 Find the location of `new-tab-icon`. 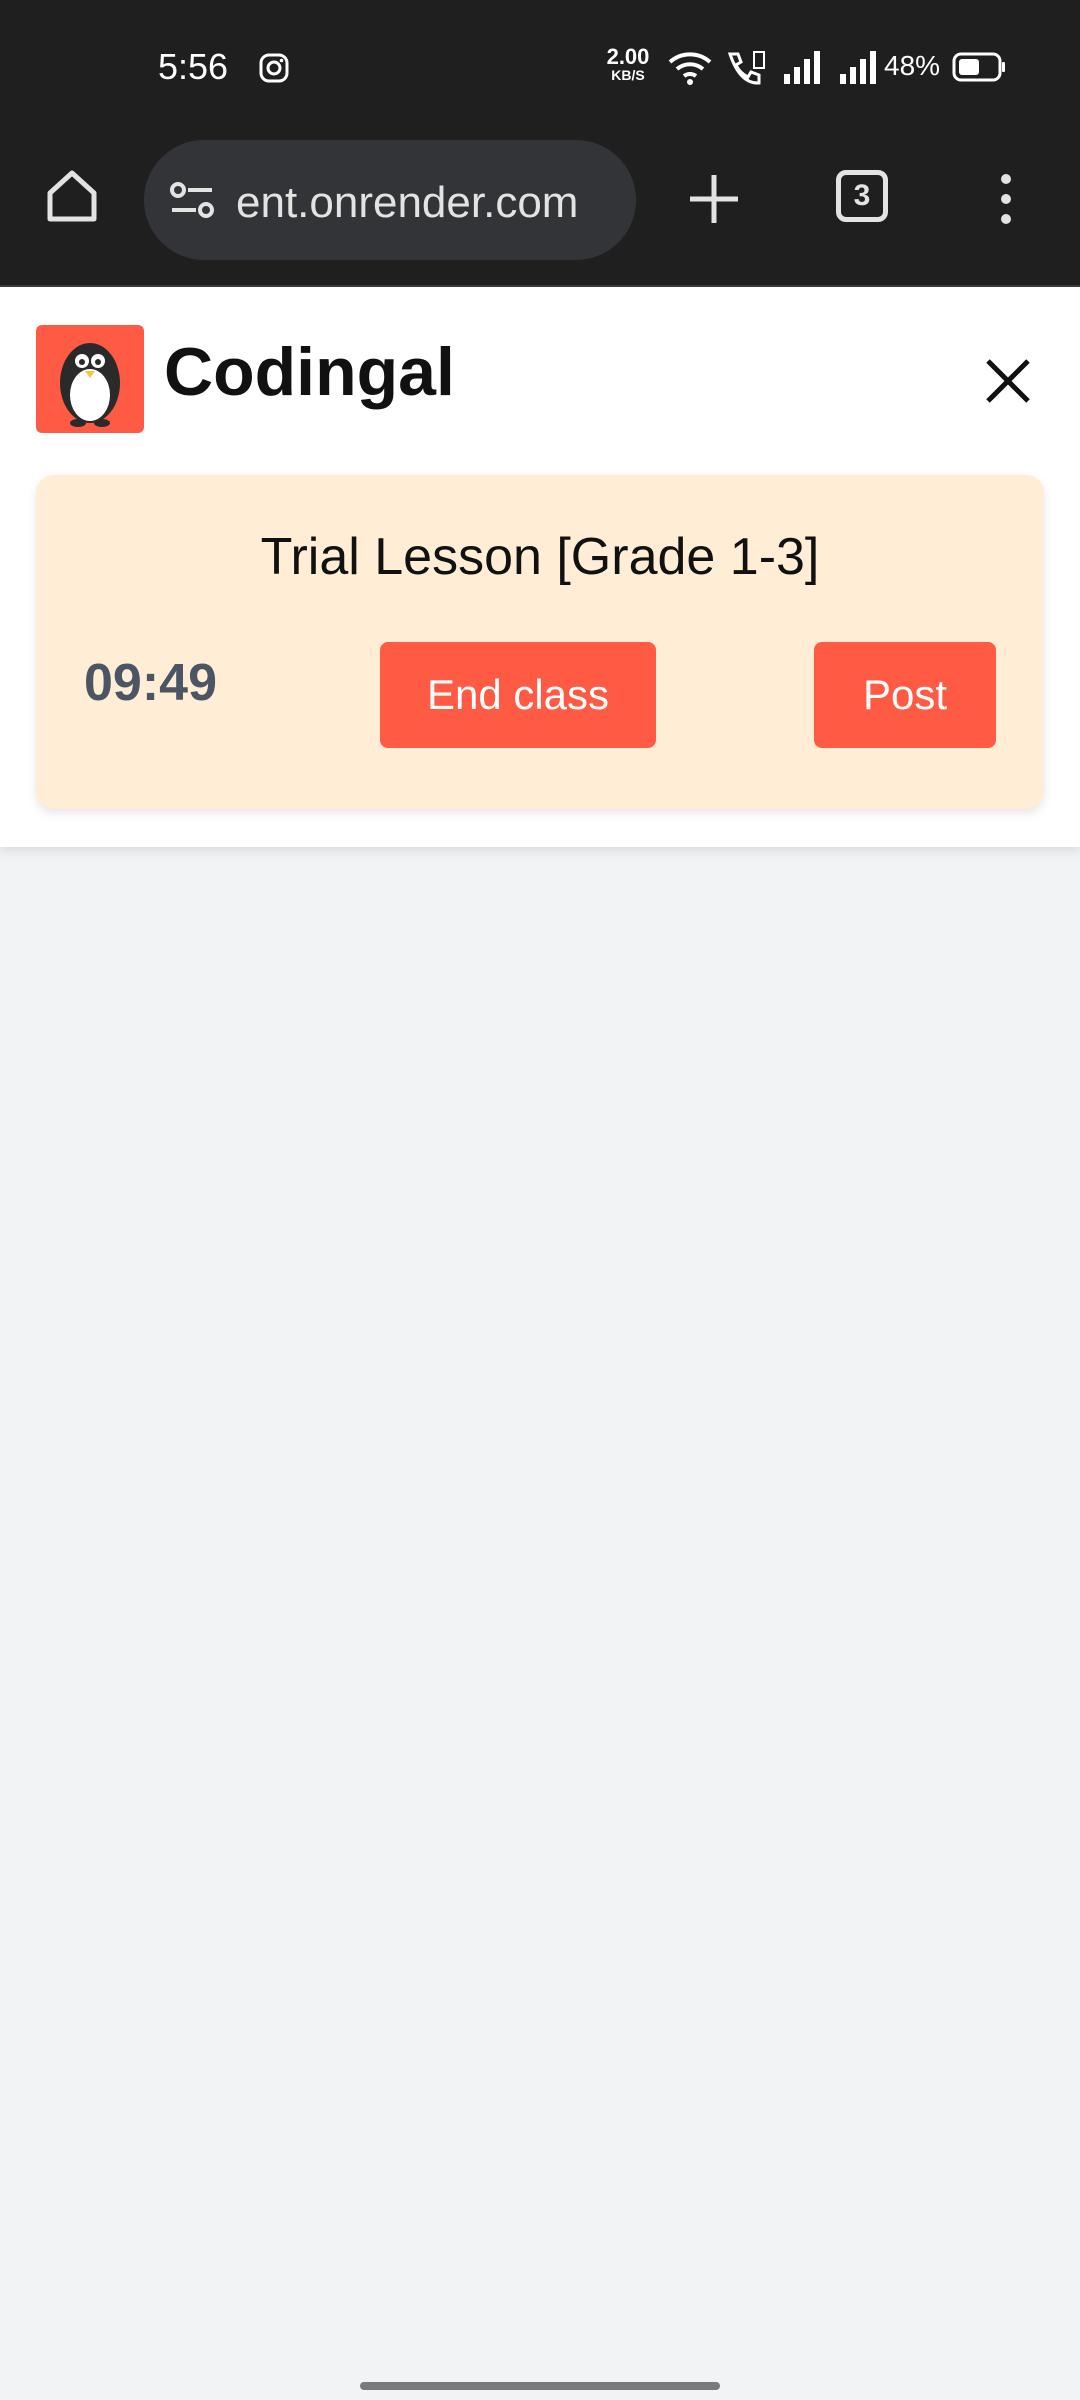

new-tab-icon is located at coordinates (714, 199).